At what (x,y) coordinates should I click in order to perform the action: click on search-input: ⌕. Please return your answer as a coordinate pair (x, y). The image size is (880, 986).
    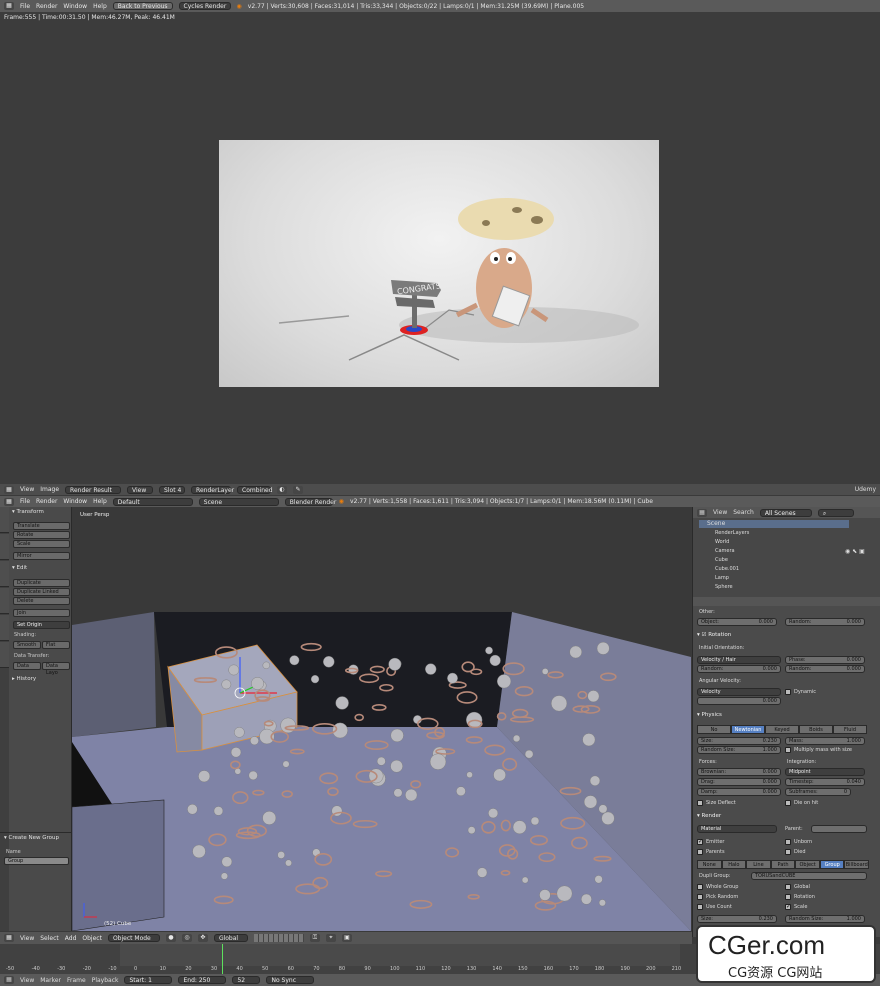
    Looking at the image, I should click on (835, 512).